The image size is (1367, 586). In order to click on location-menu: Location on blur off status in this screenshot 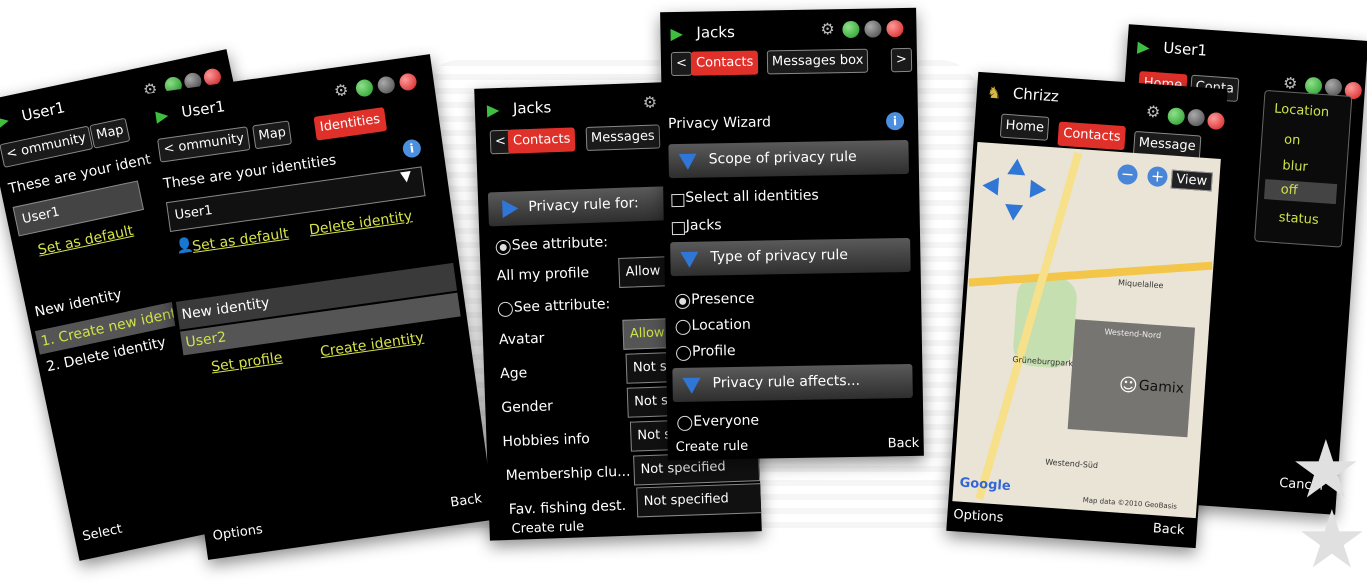, I will do `click(1303, 168)`.